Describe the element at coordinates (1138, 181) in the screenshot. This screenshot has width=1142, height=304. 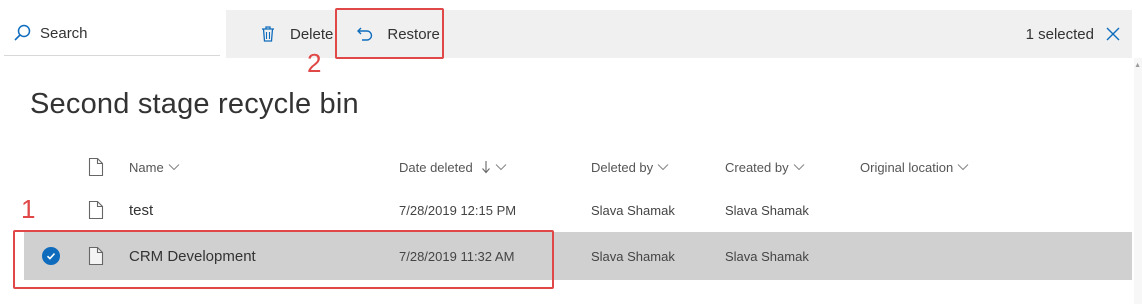
I see `vertical-scrollbar` at that location.